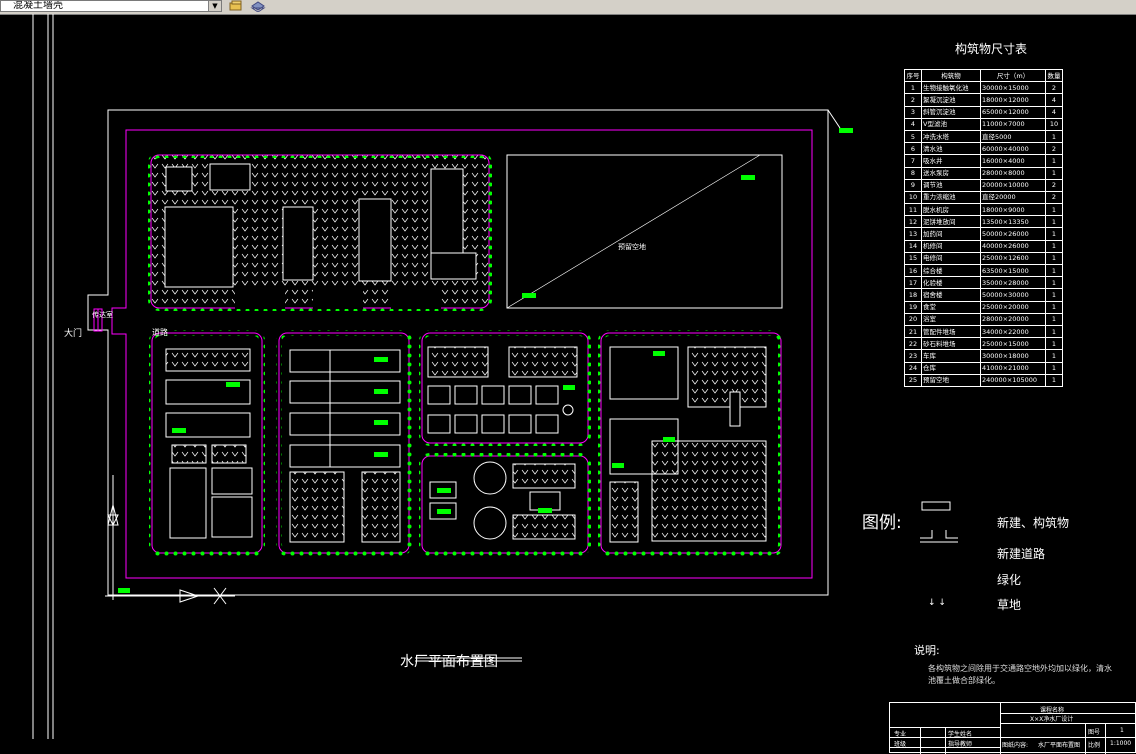  What do you see at coordinates (913, 161) in the screenshot?
I see `table-cell: 7` at bounding box center [913, 161].